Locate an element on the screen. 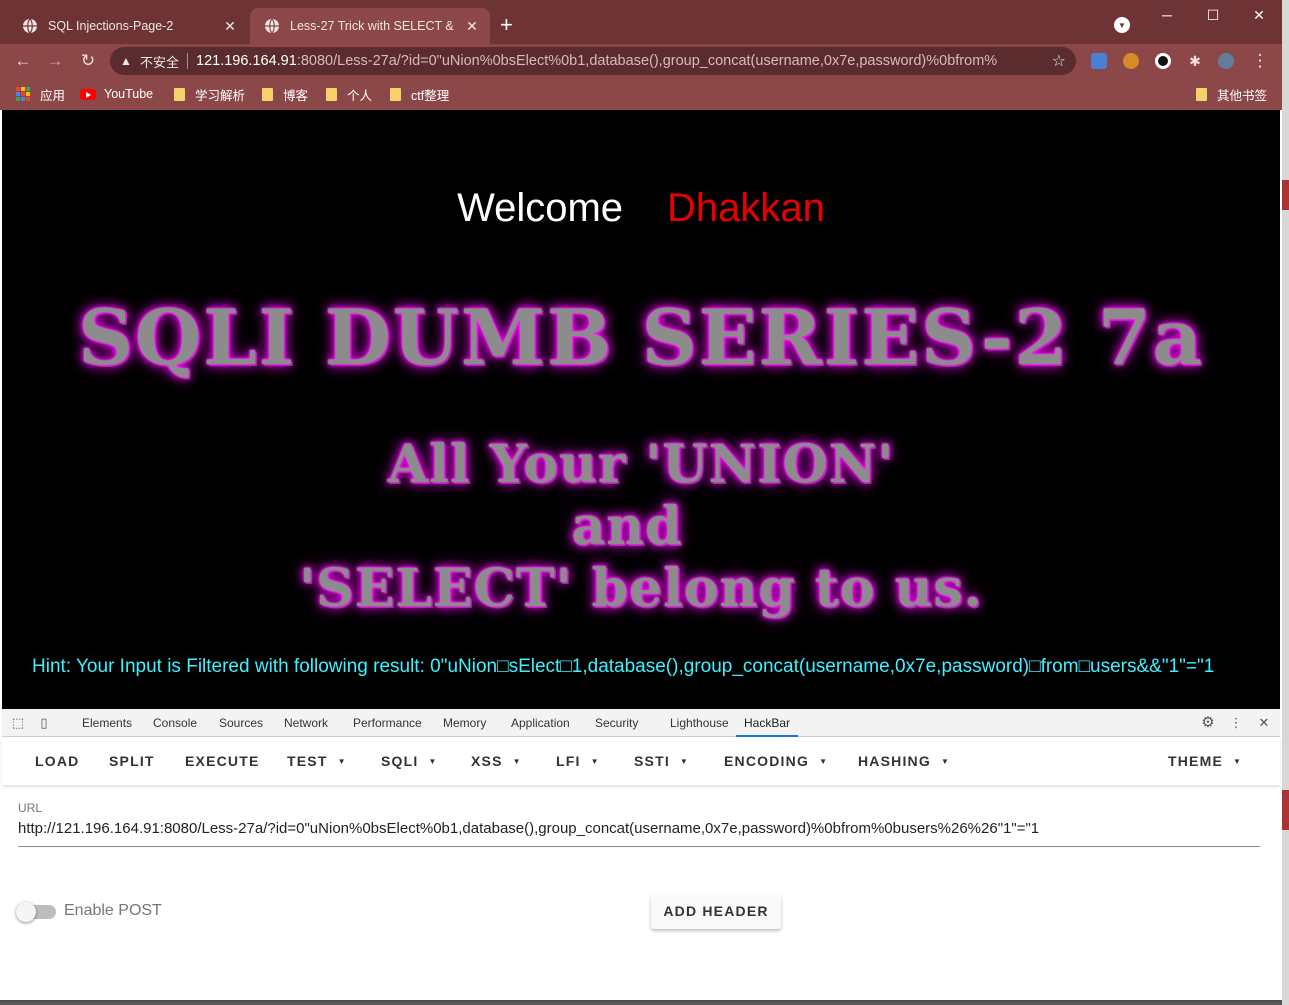 The image size is (1289, 1005). chevron-down-icon: ▼ is located at coordinates (1122, 25).